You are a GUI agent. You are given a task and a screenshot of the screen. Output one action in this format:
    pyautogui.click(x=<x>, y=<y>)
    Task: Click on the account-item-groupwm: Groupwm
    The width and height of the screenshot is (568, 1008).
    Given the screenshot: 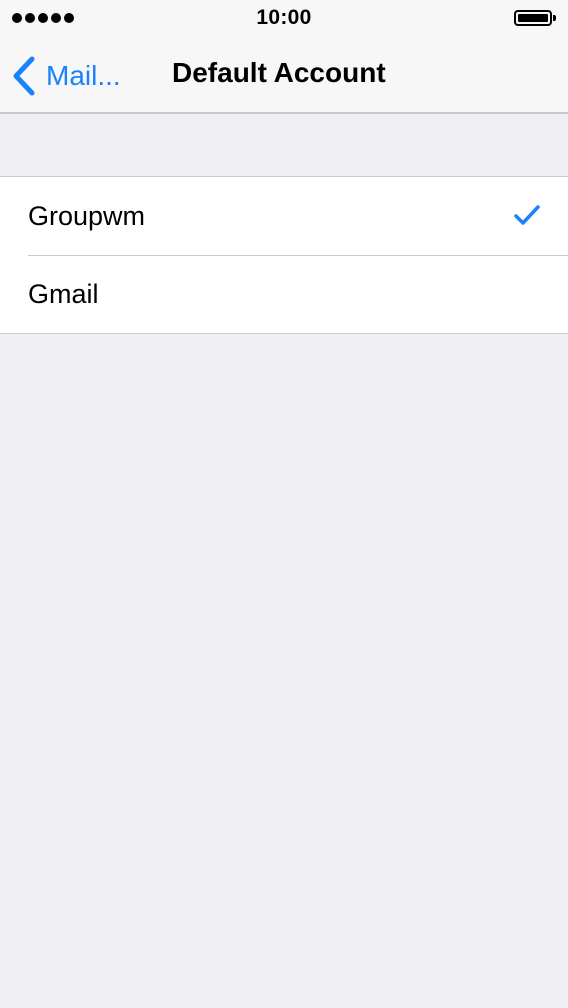 What is the action you would take?
    pyautogui.click(x=284, y=216)
    